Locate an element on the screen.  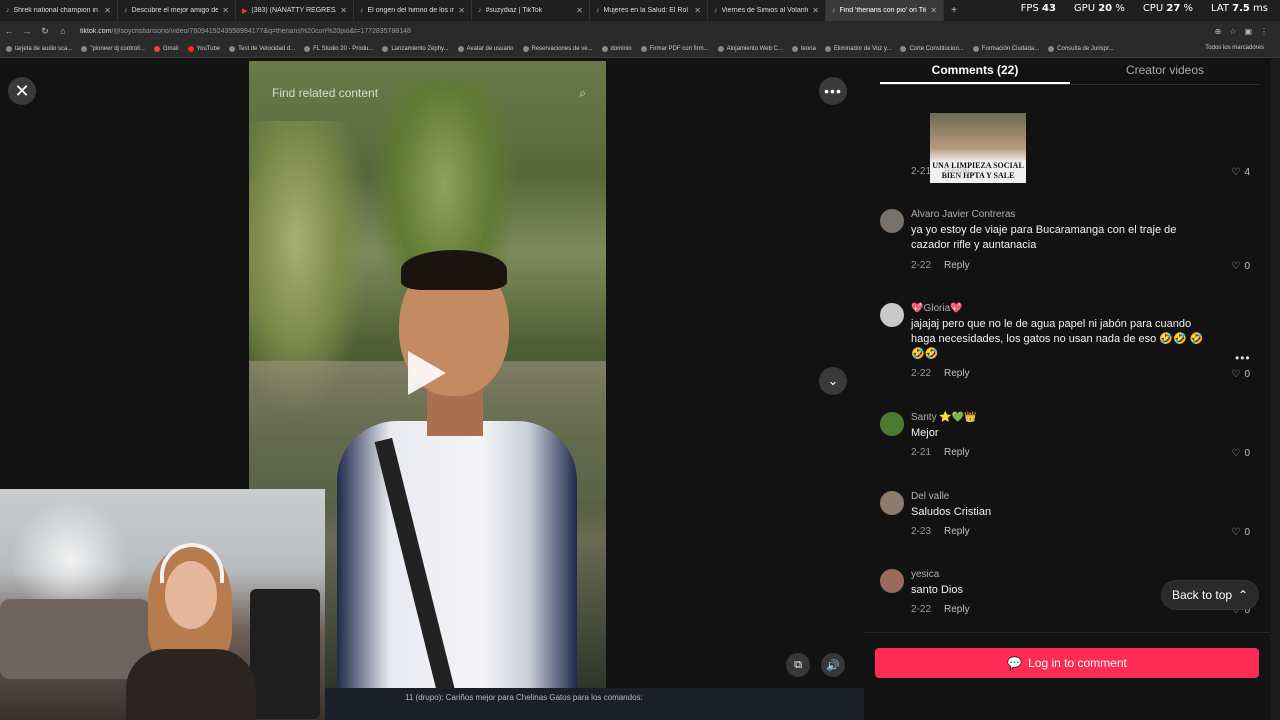
login-to-comment-button: 💬 Log in to comment is located at coordinates (1067, 663).